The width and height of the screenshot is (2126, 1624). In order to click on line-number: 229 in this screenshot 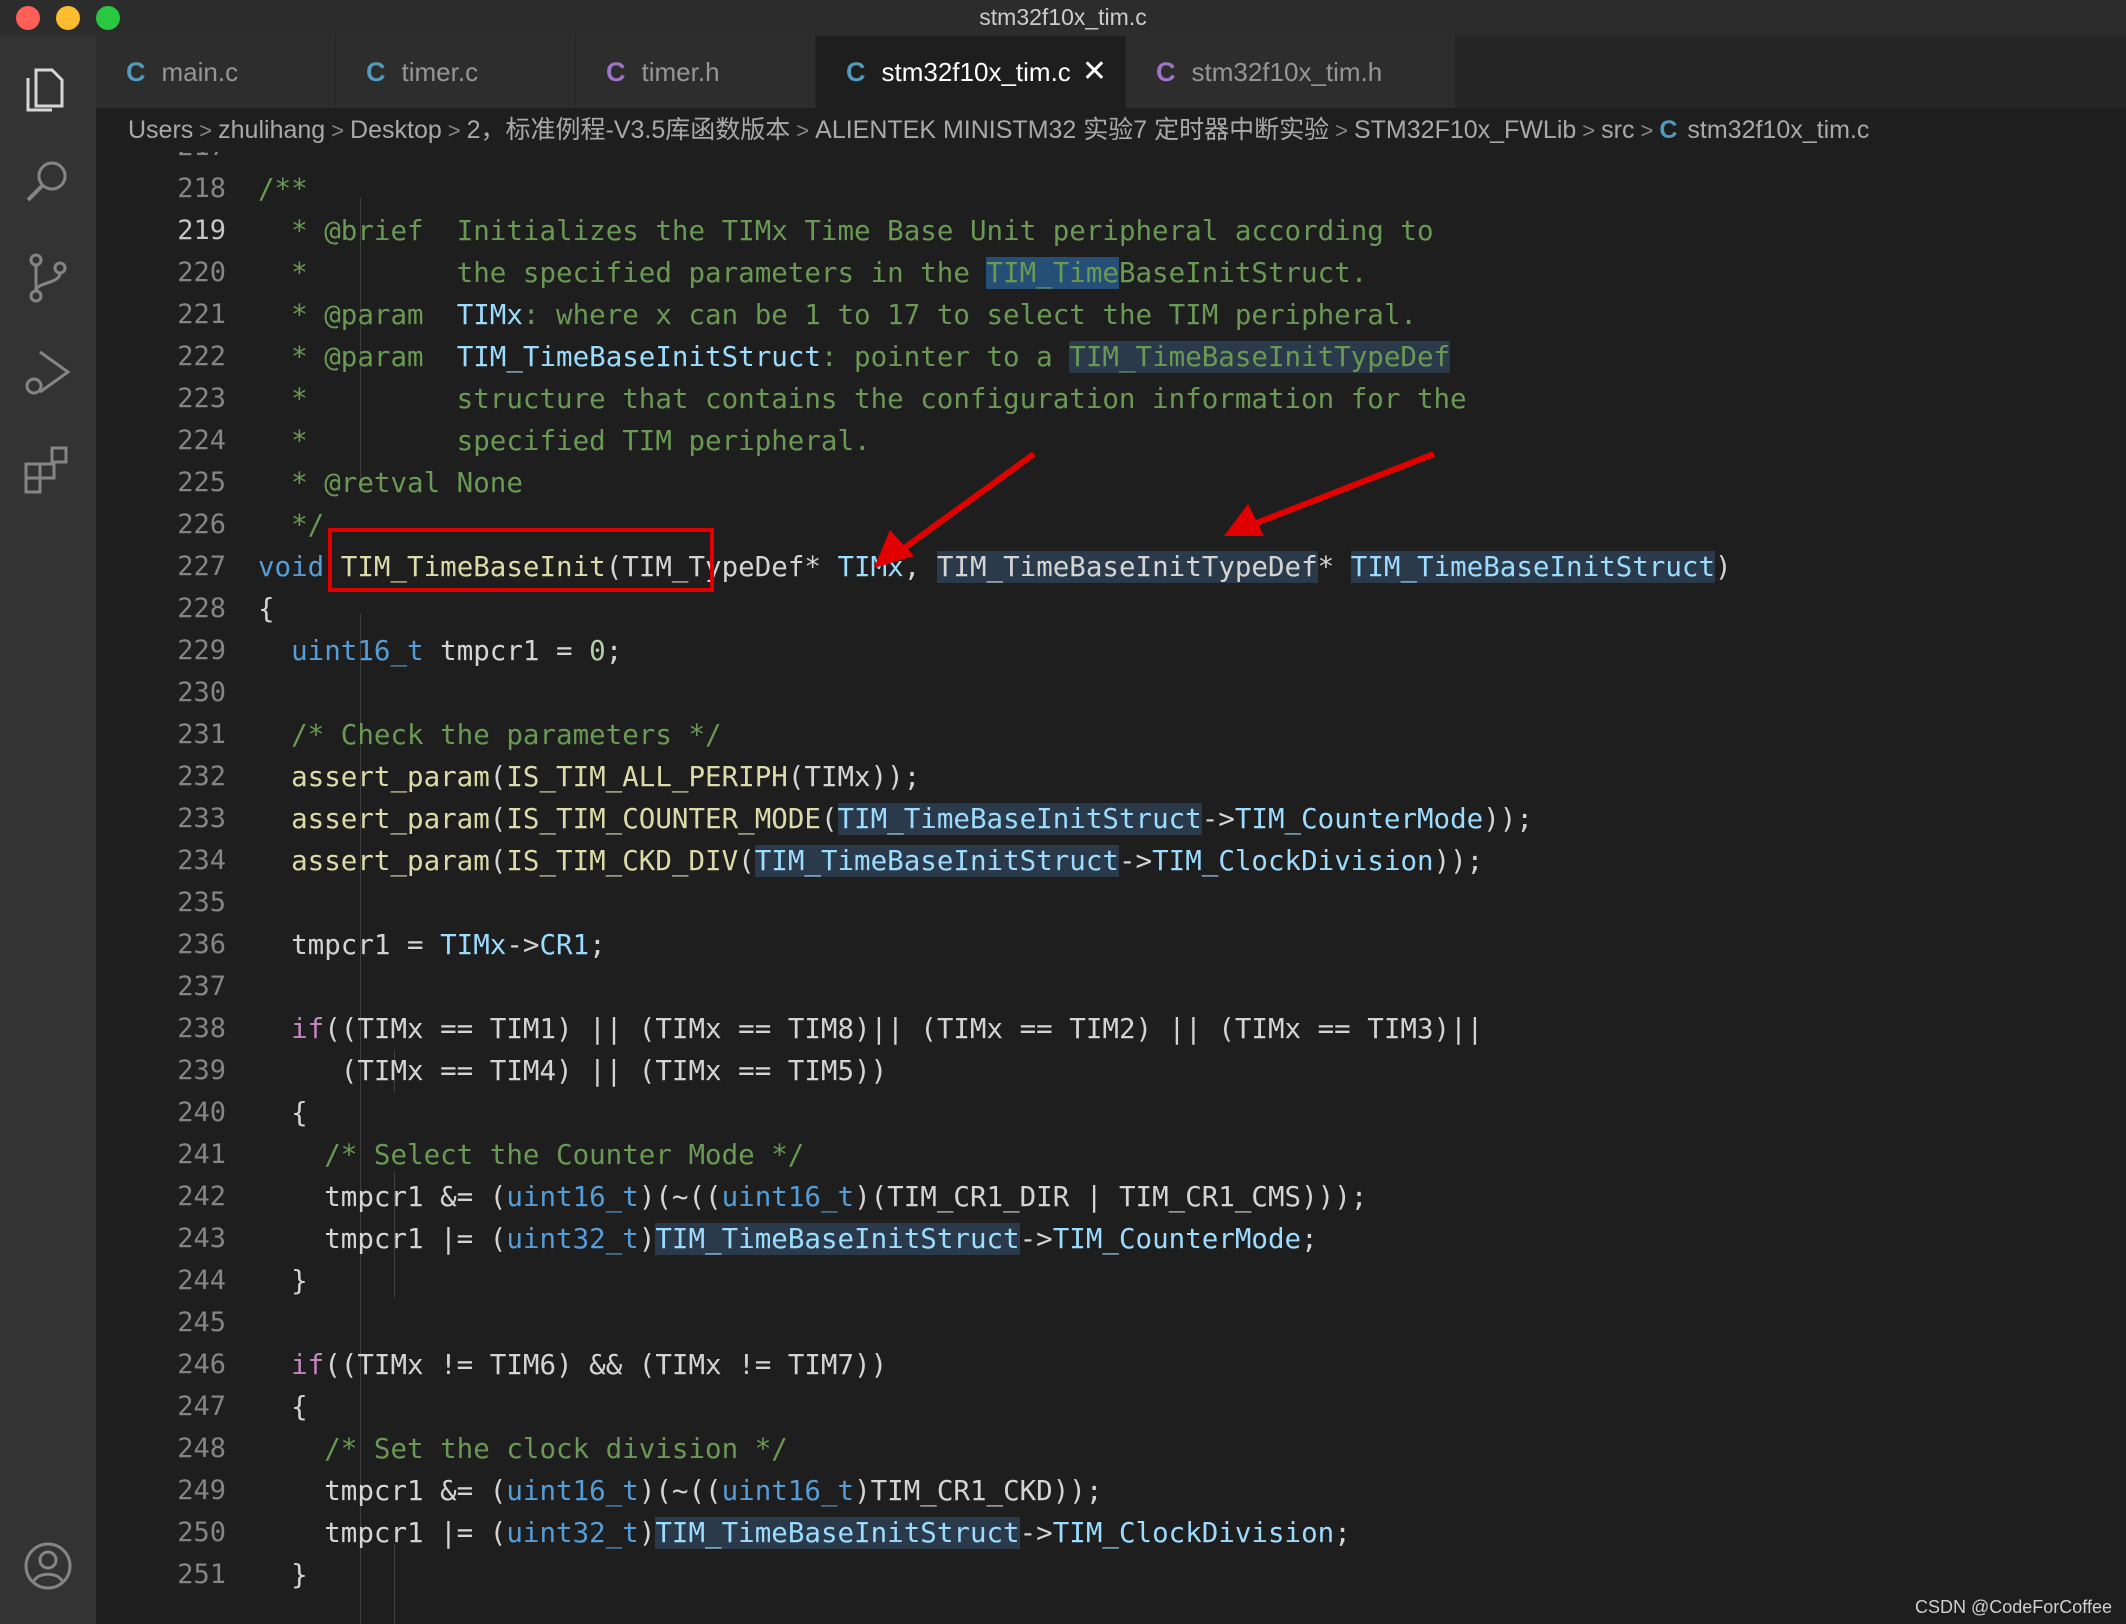, I will do `click(201, 650)`.